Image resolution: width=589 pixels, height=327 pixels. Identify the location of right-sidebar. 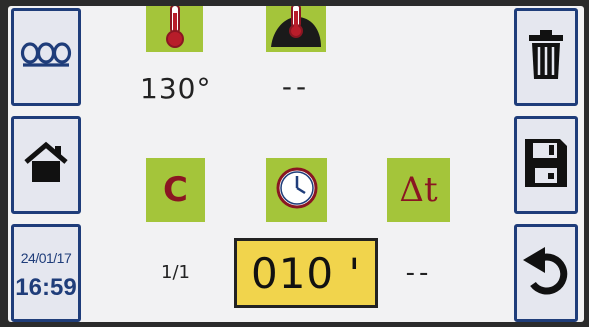
(549, 164).